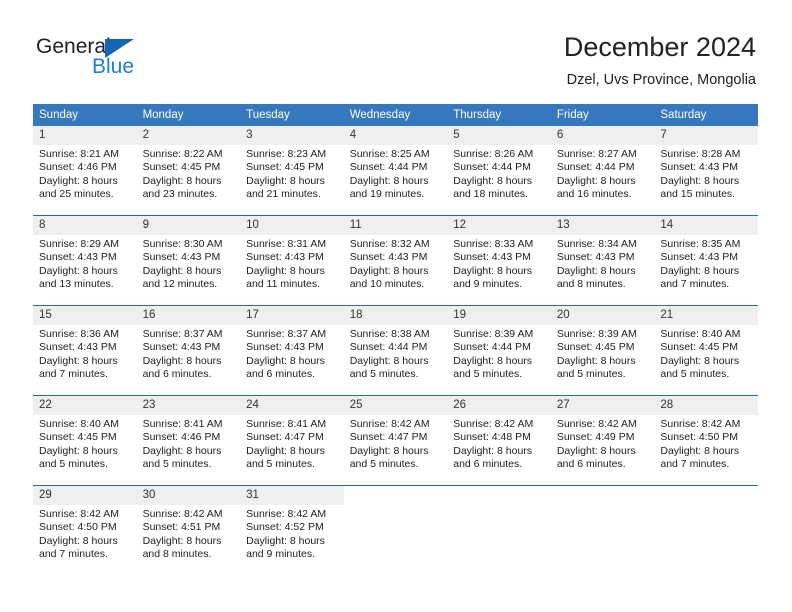  Describe the element at coordinates (602, 225) in the screenshot. I see `day-number: 13` at that location.